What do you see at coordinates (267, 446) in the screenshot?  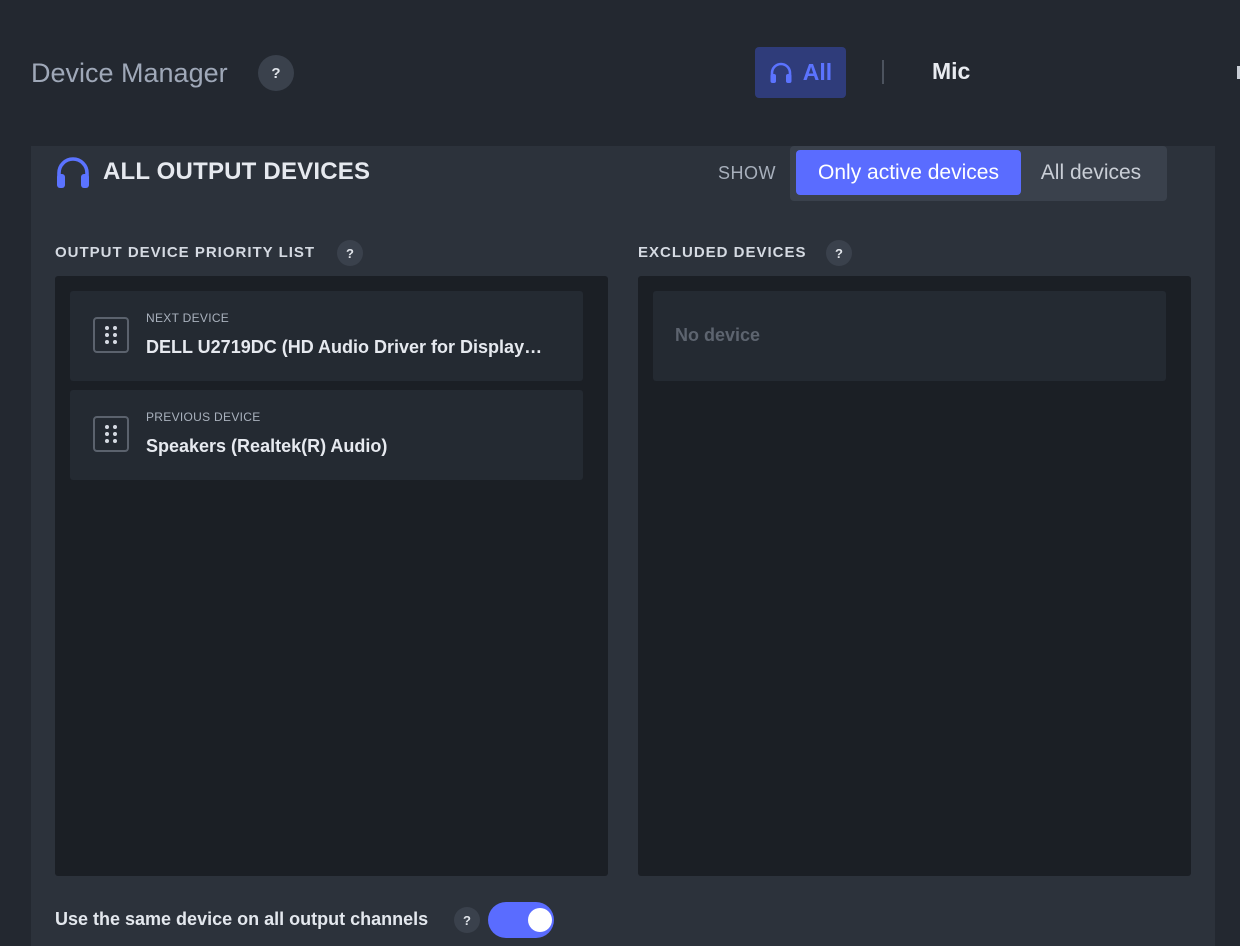 I see `device-name: Speakers (Realtek(R) Audio)` at bounding box center [267, 446].